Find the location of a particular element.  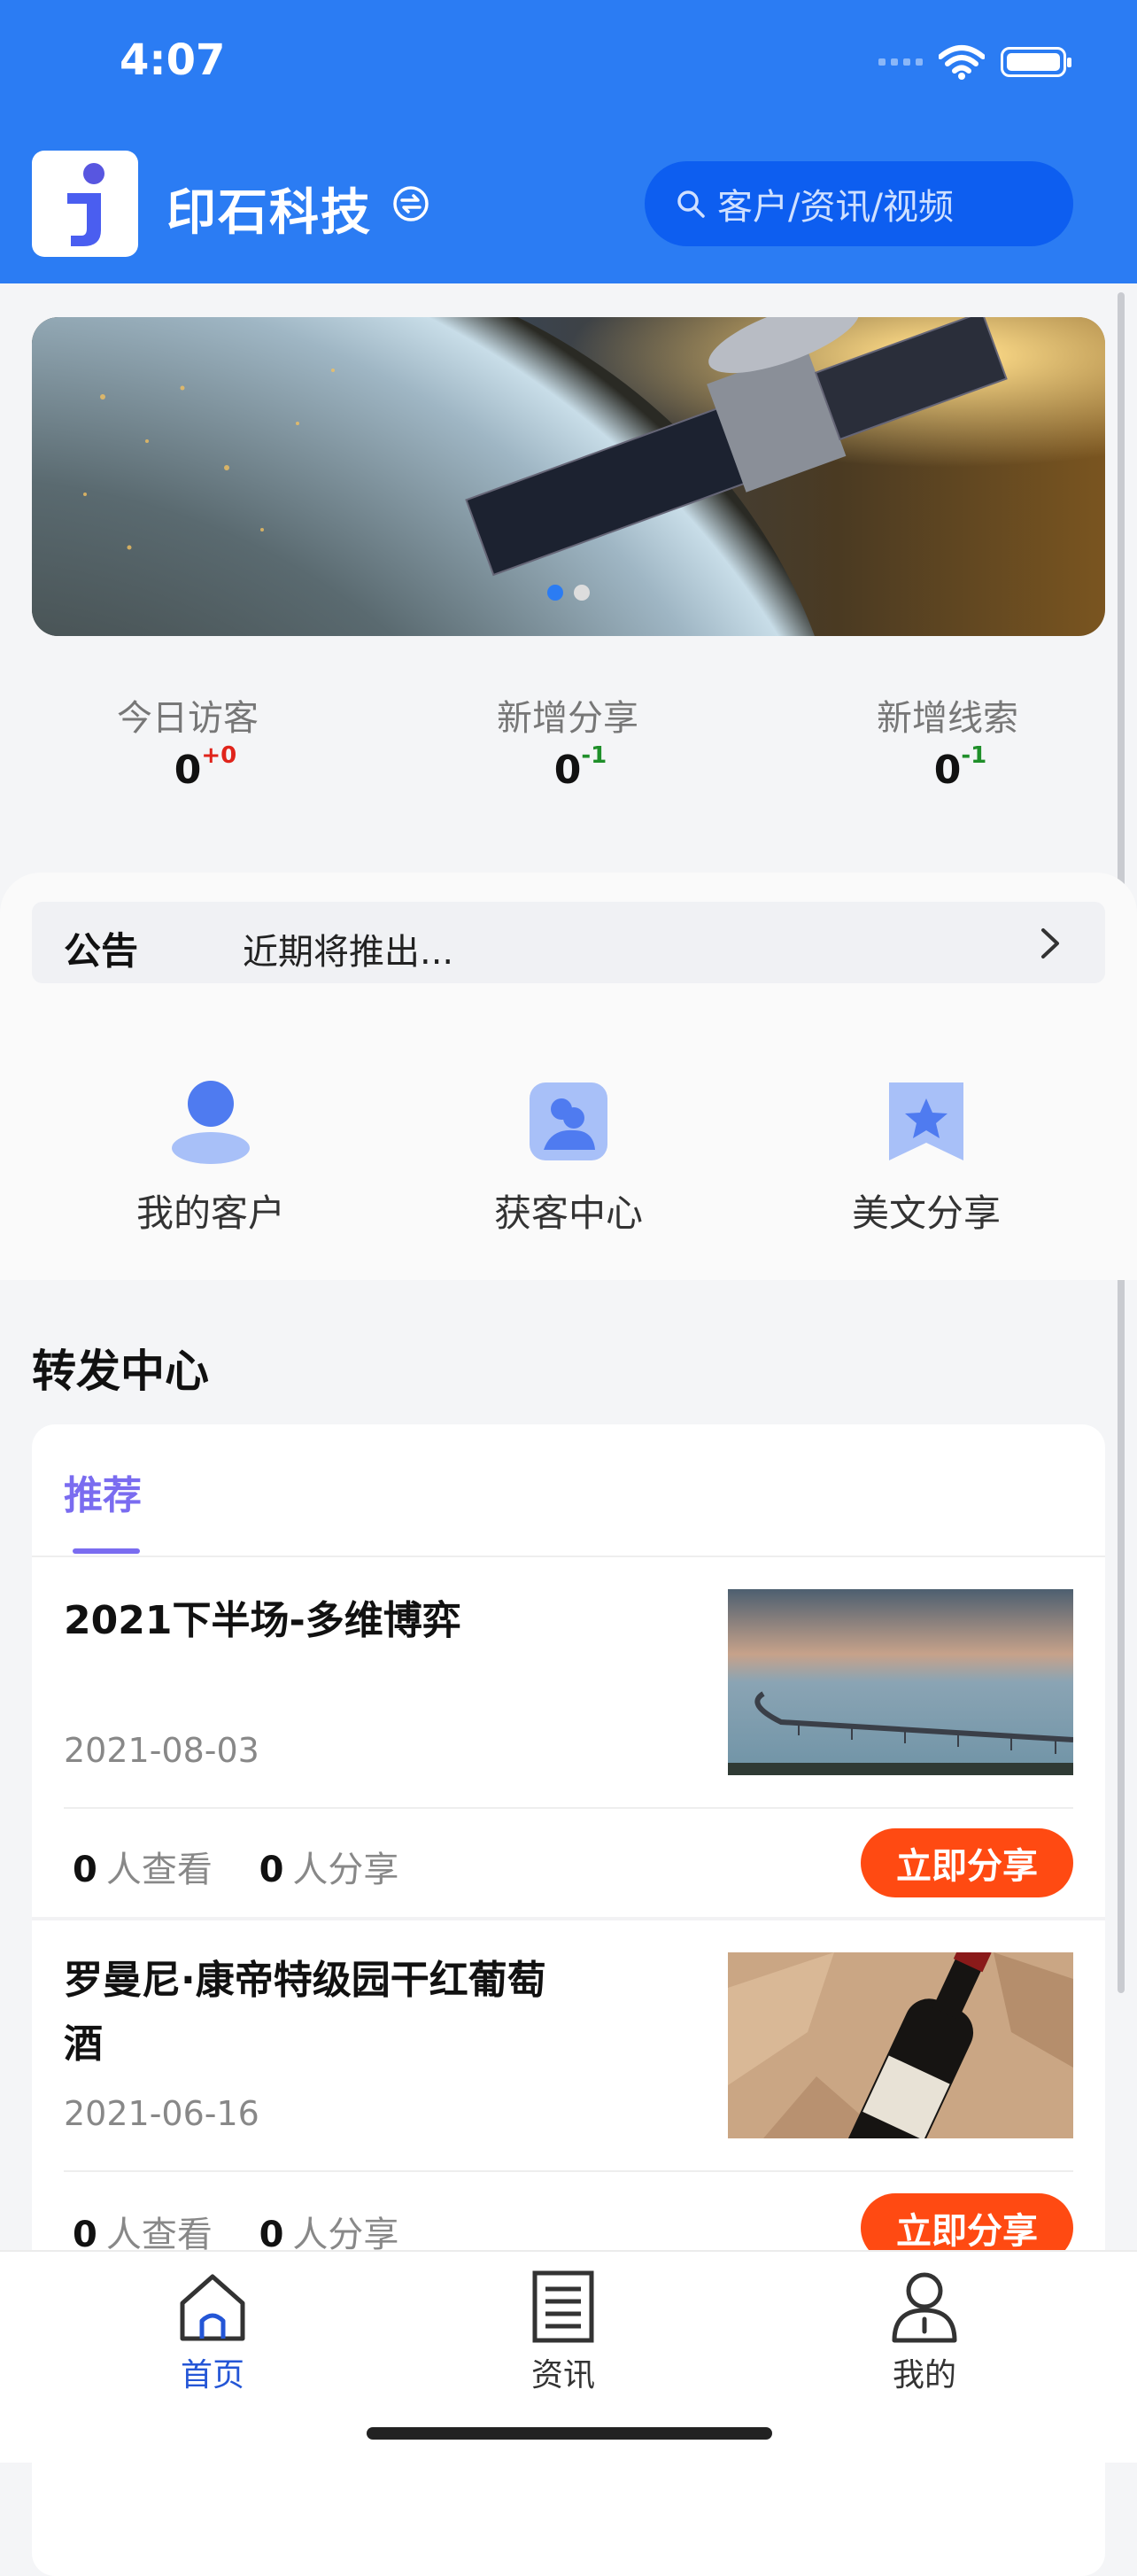

stat-new-shares: 新增分享 0 -1 is located at coordinates (567, 741).